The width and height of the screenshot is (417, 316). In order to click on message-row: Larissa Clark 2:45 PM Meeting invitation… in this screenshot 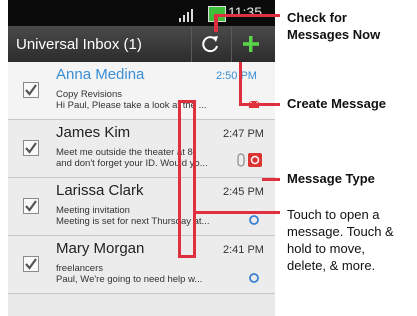, I will do `click(141, 207)`.